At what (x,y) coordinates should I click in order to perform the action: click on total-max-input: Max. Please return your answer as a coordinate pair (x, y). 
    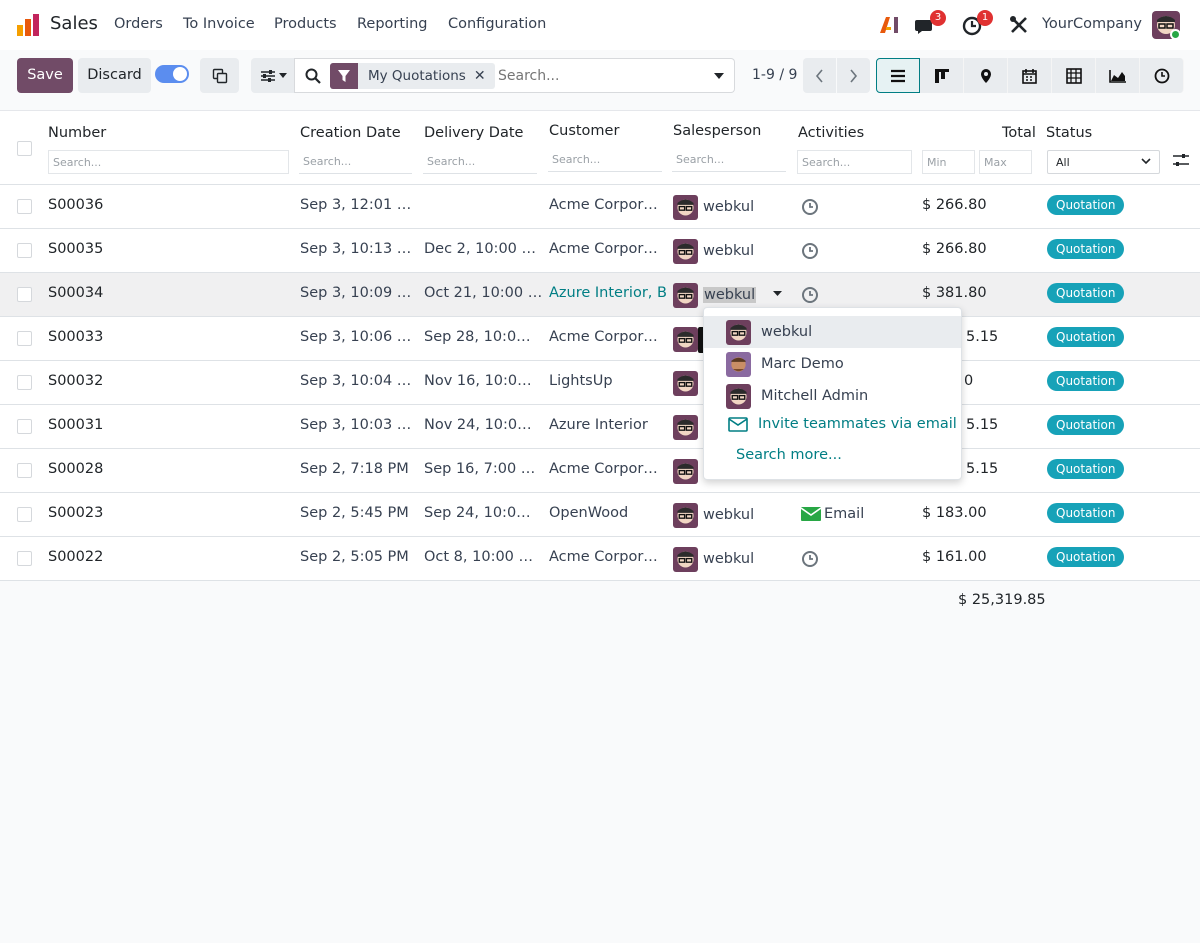
    Looking at the image, I should click on (1005, 162).